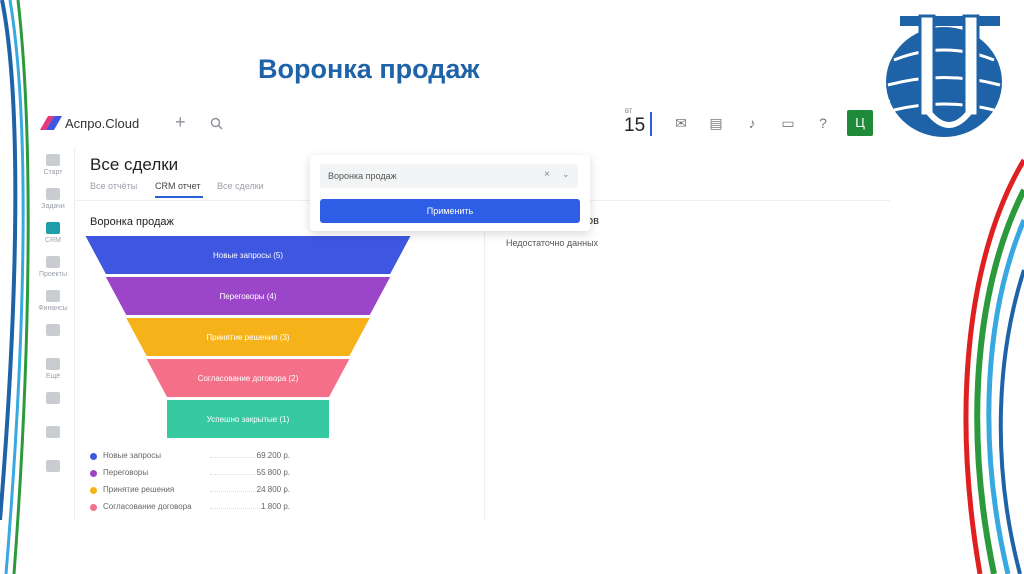 Image resolution: width=1024 pixels, height=574 pixels. Describe the element at coordinates (216, 123) in the screenshot. I see `search-icon` at that location.